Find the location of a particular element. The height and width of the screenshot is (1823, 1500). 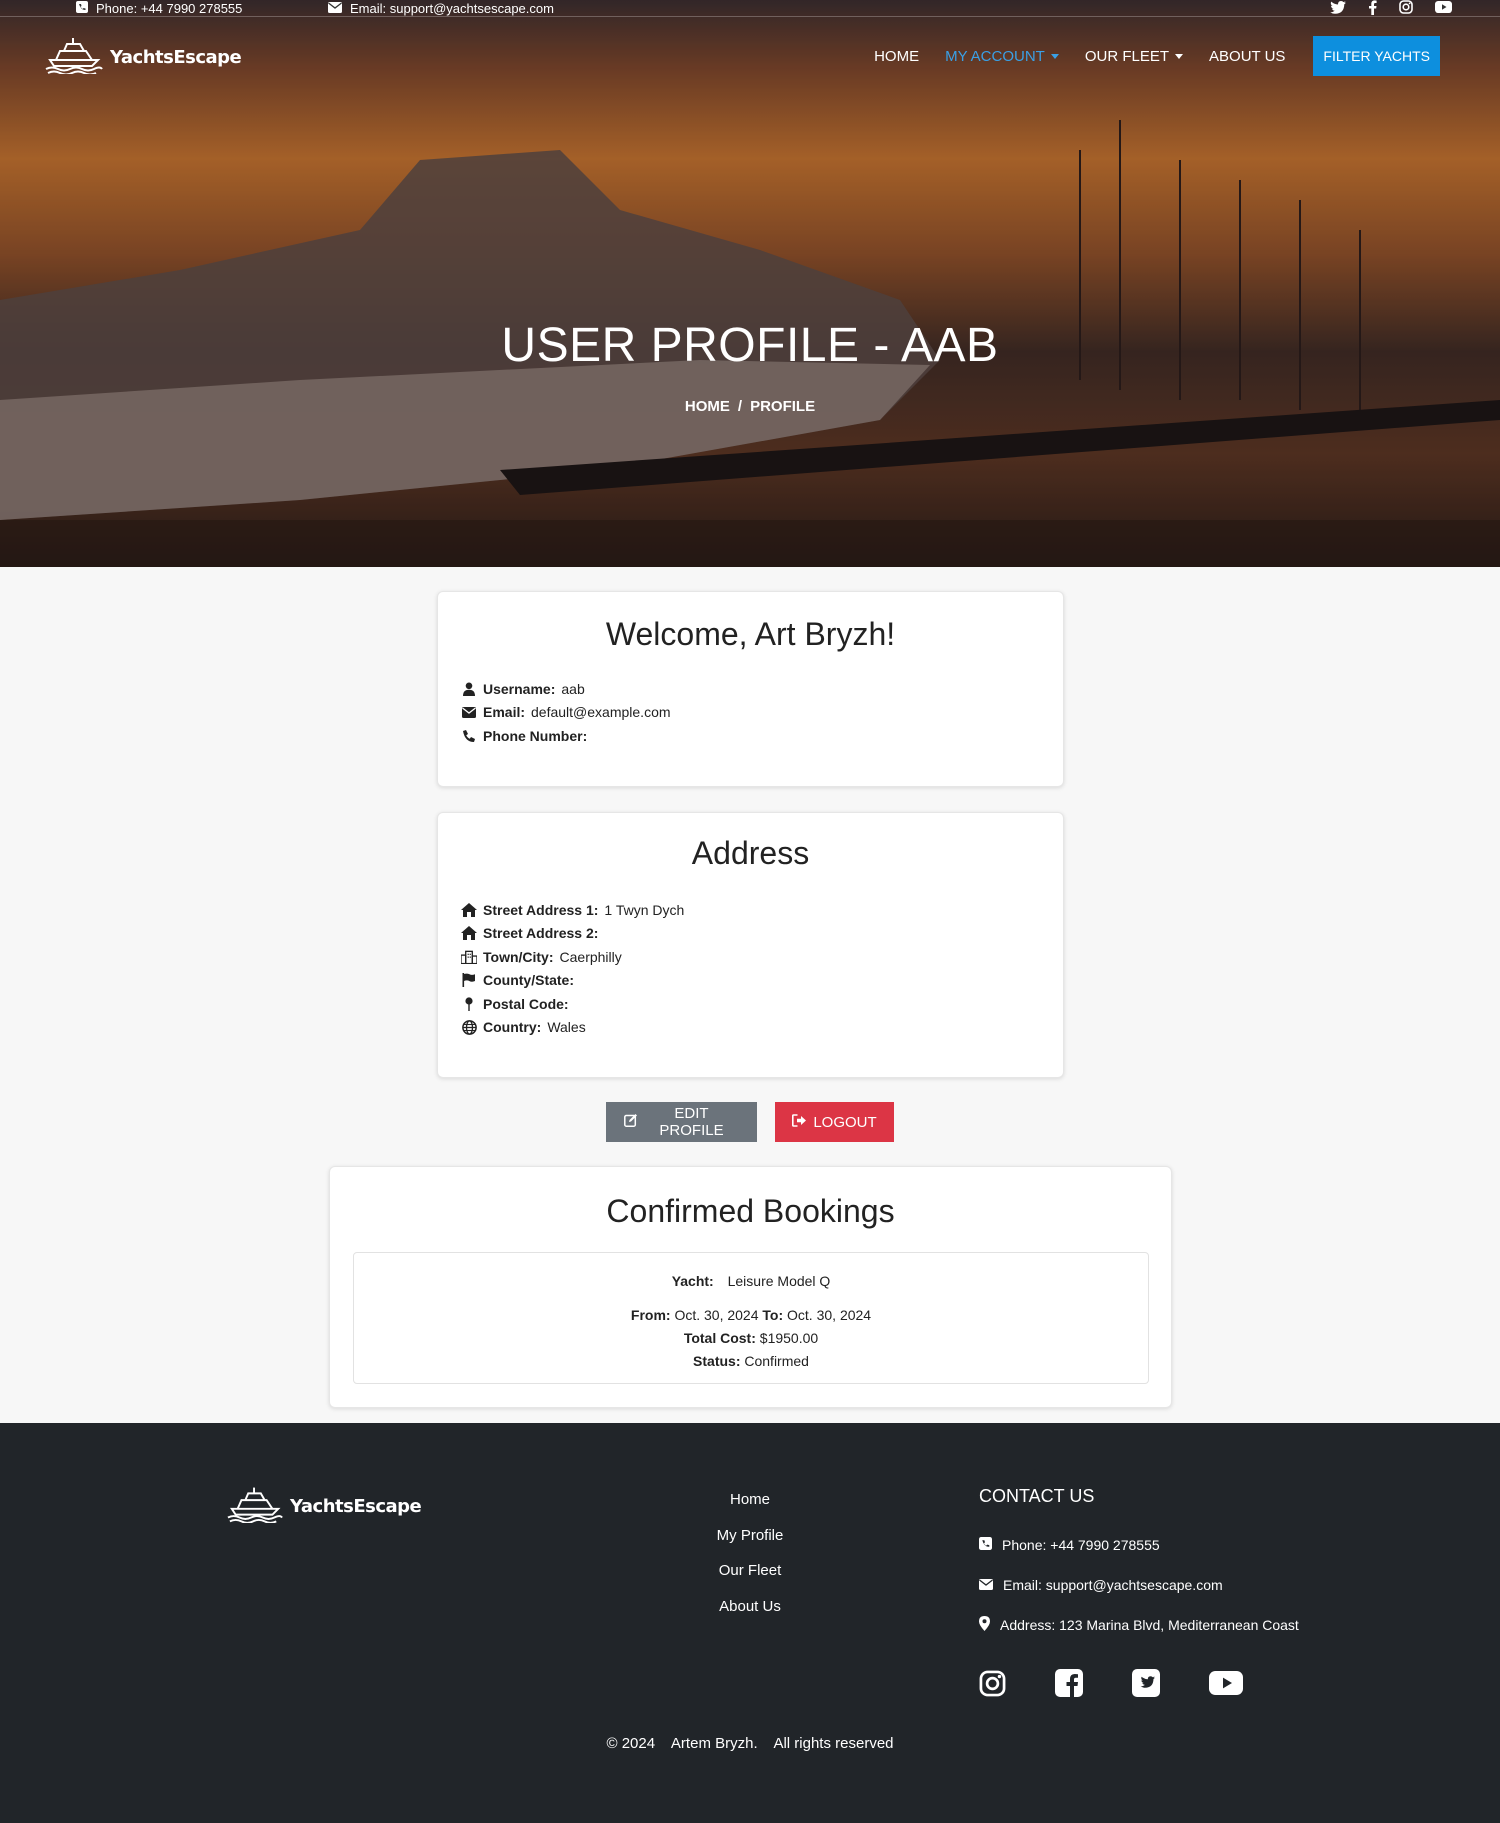

logout-icon is located at coordinates (799, 1122).